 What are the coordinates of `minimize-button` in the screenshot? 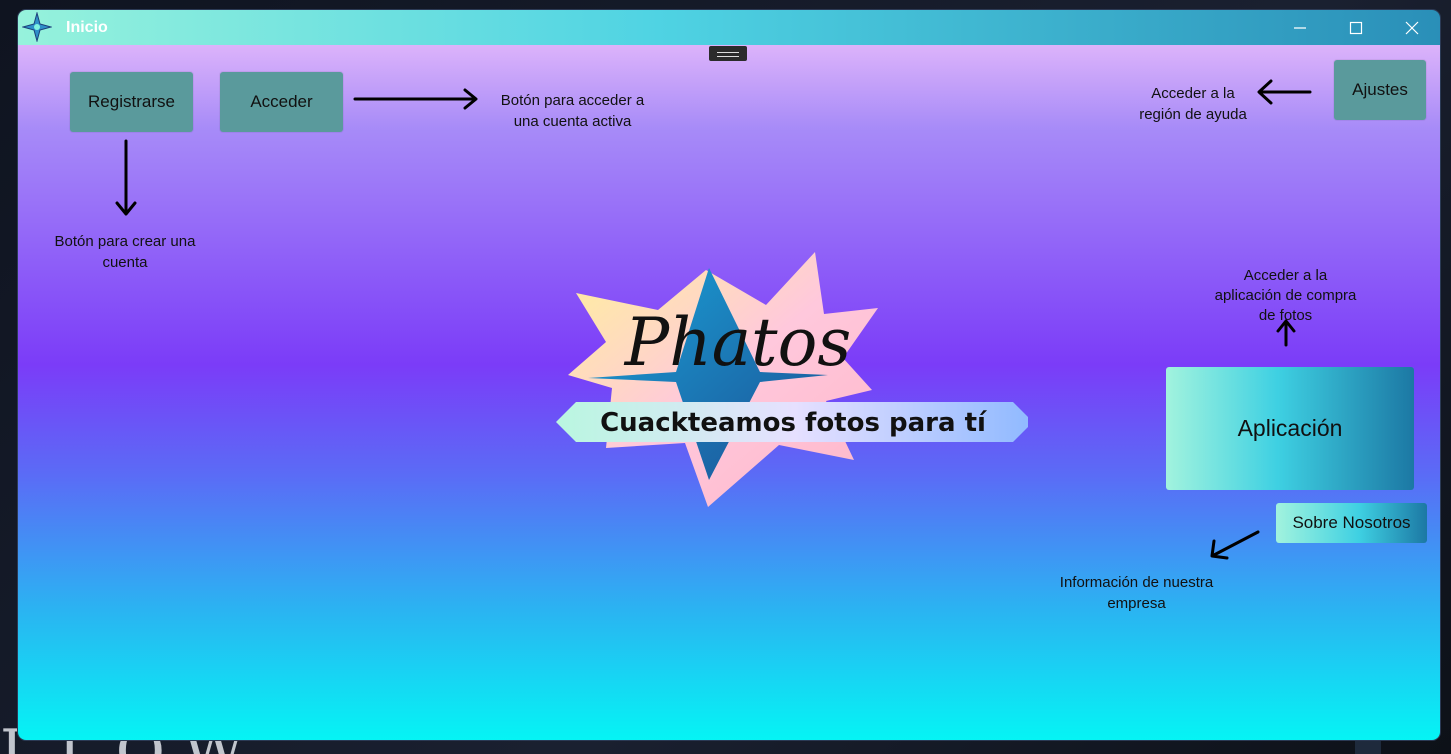 It's located at (1300, 27).